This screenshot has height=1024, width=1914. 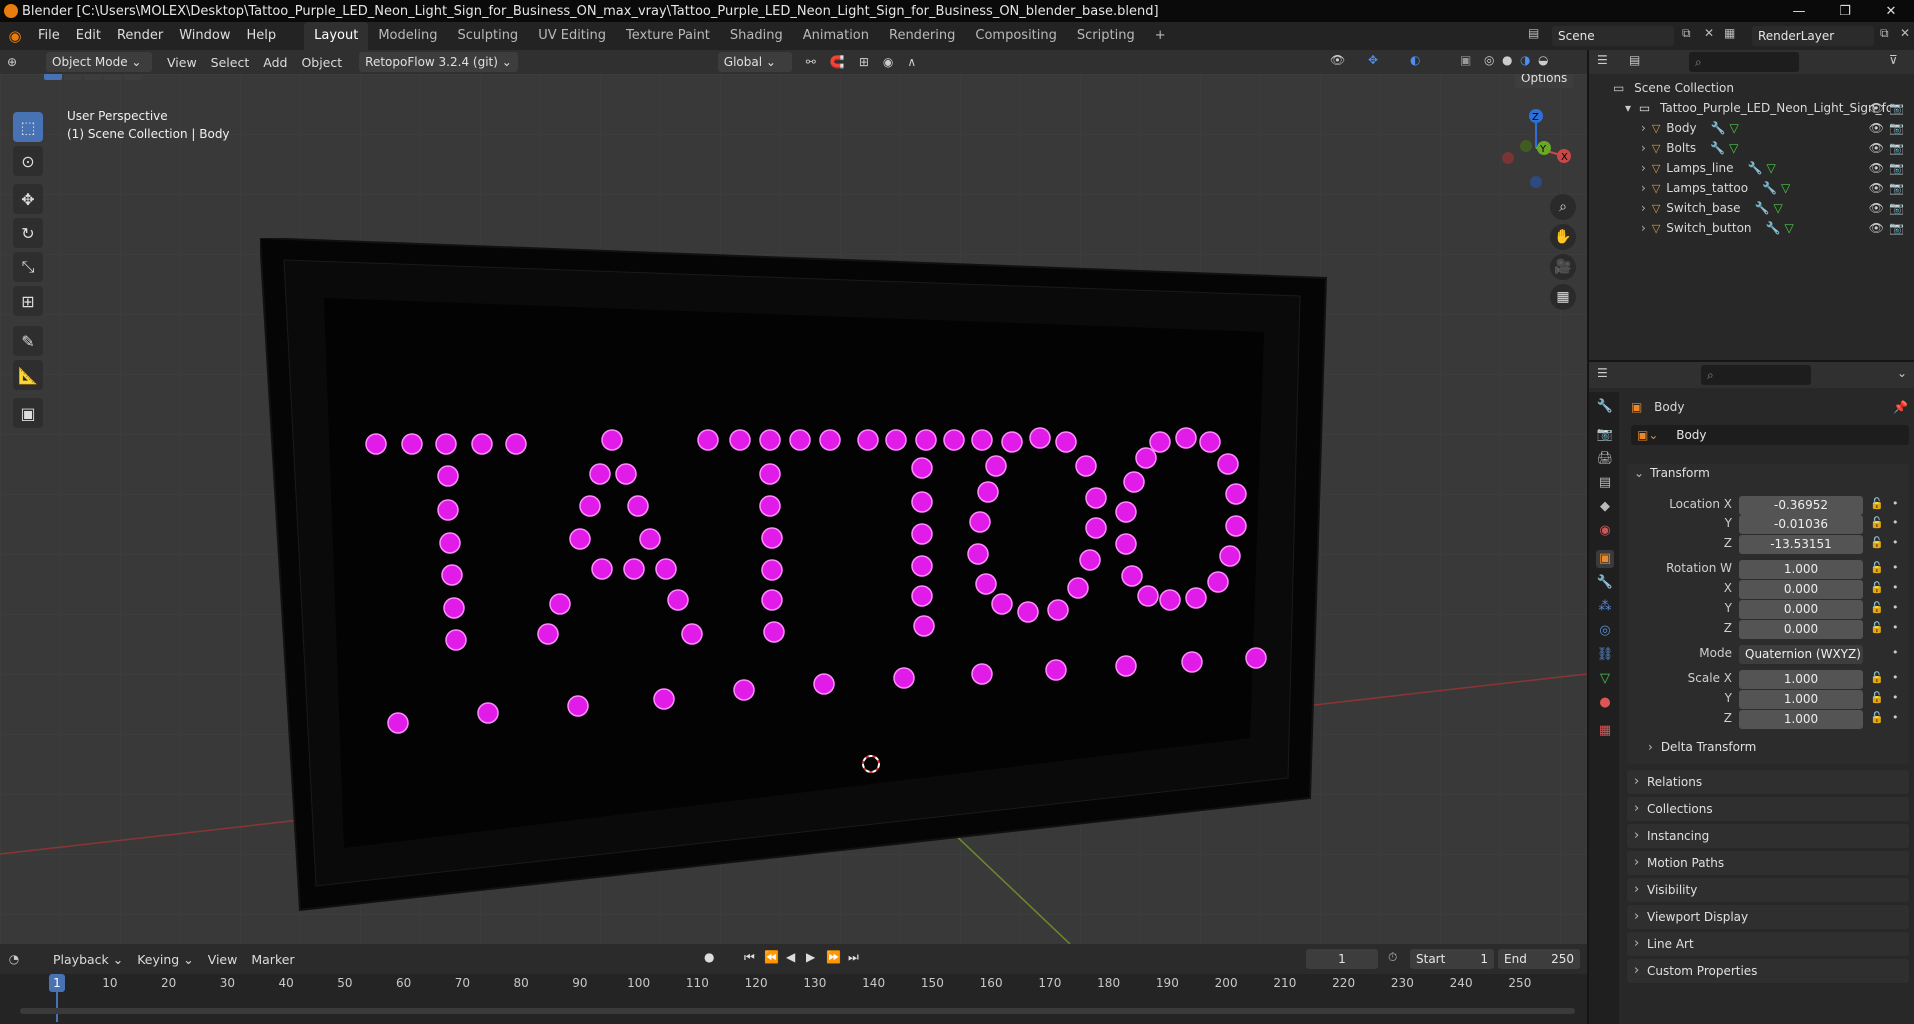 What do you see at coordinates (1415, 60) in the screenshot?
I see `overlays-toggle-icon: ◐` at bounding box center [1415, 60].